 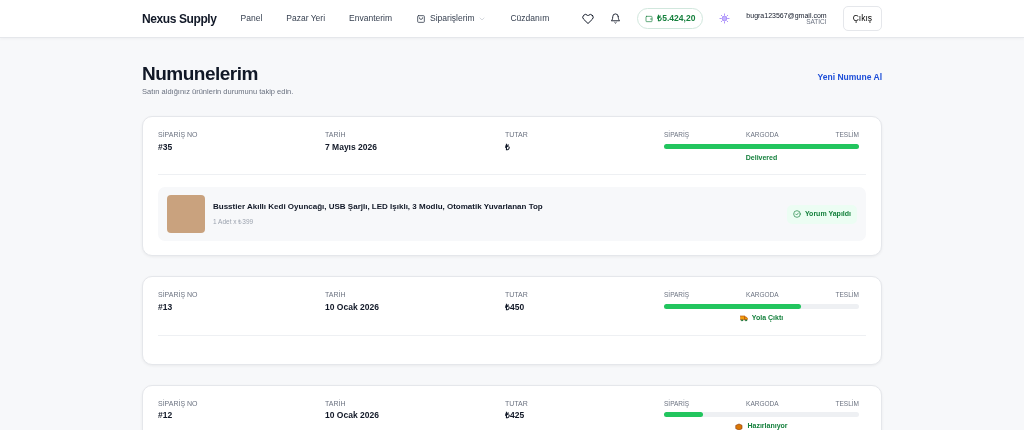 I want to click on nav-link: Envanterim, so click(x=371, y=18).